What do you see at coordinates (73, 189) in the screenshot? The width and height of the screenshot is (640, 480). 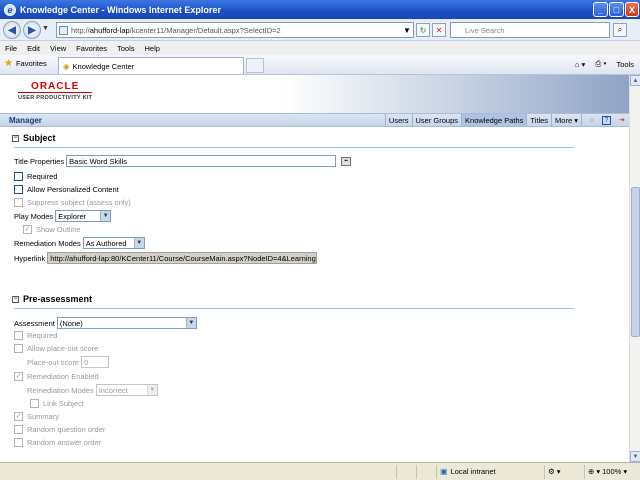 I see `allow-personalized-label: Allow Personalized Content` at bounding box center [73, 189].